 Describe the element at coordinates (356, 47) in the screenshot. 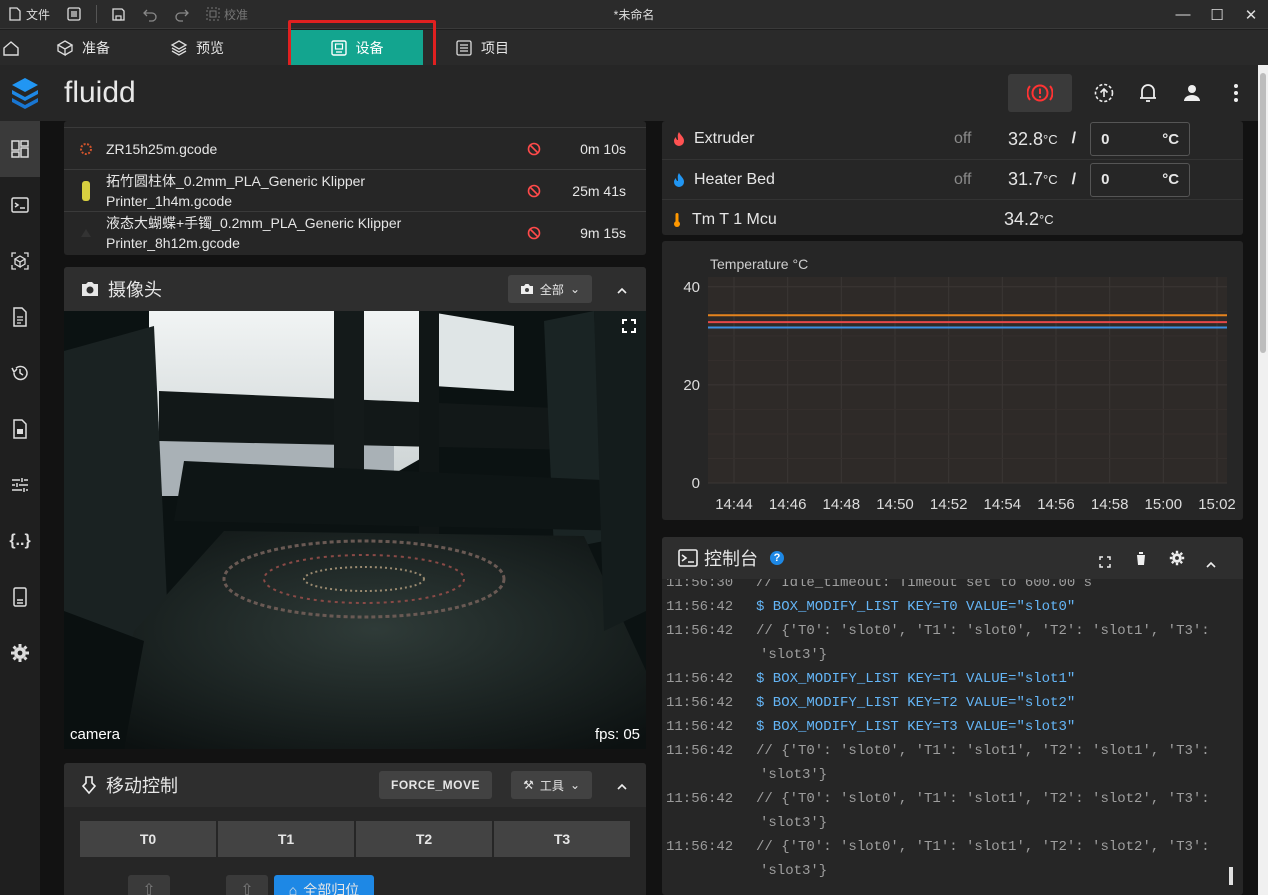

I see `tab-device: 设备` at that location.